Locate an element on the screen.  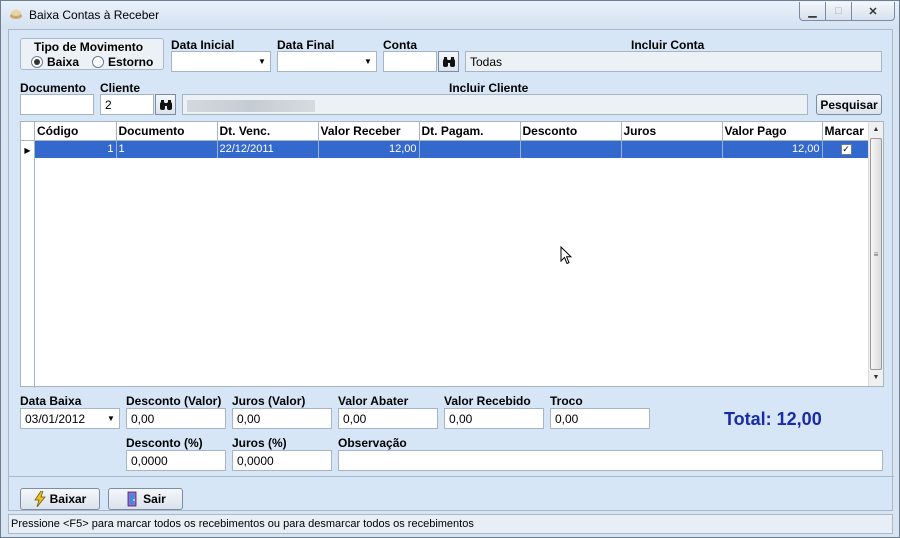
conta-label: Conta is located at coordinates (400, 45).